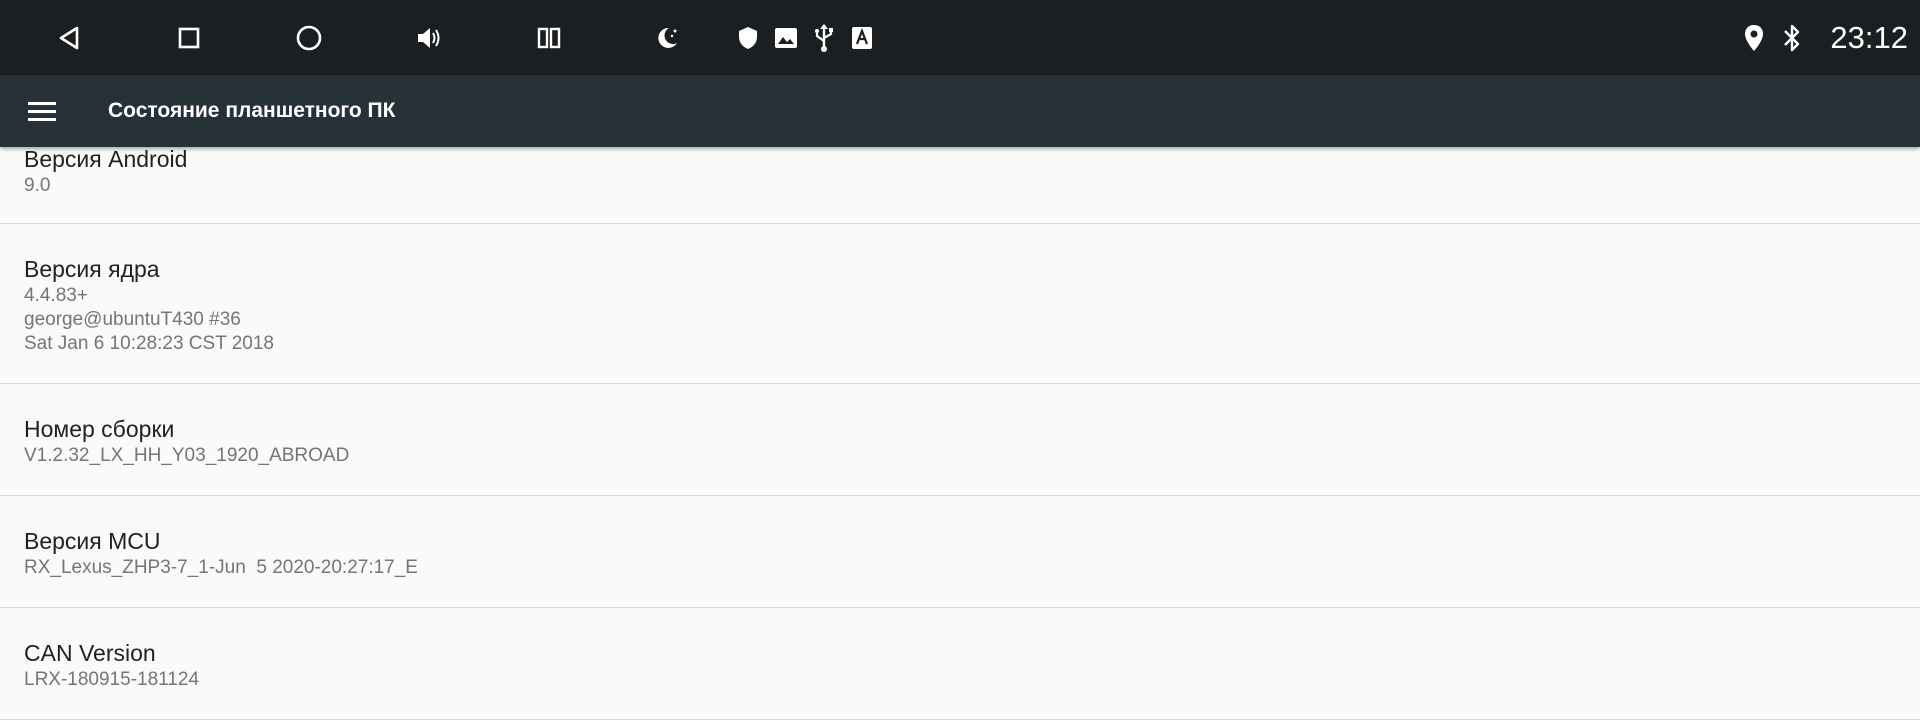 The image size is (1920, 720). Describe the element at coordinates (42, 111) in the screenshot. I see `hamburger-menu-icon` at that location.